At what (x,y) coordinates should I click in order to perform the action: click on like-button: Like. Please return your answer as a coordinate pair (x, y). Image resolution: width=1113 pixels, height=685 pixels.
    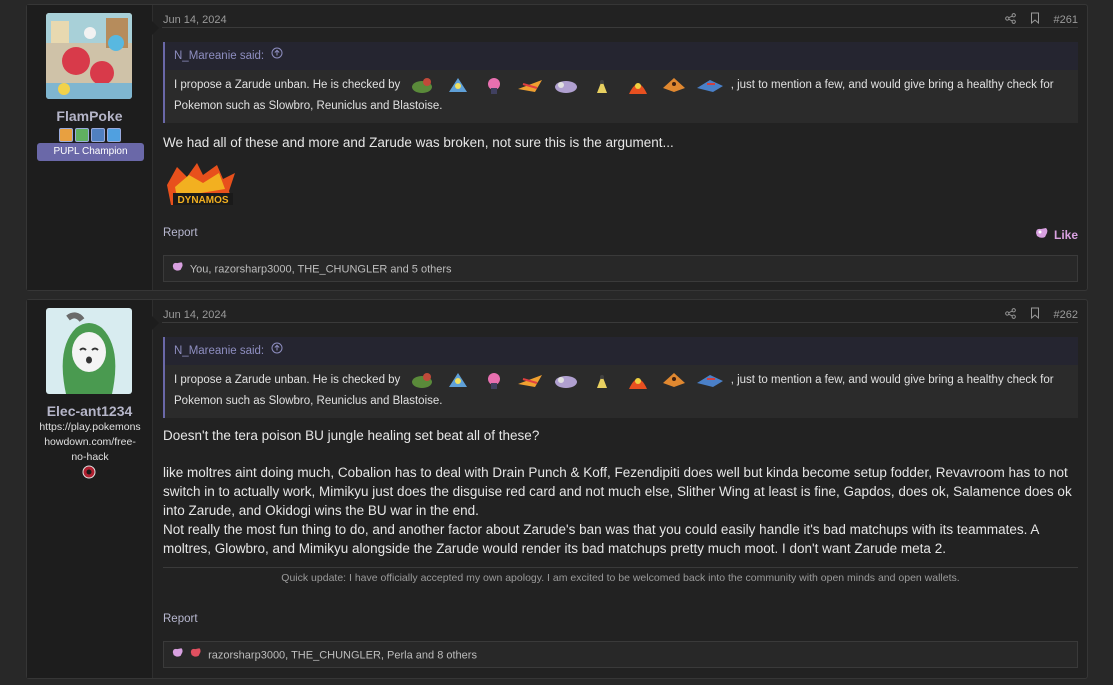
    Looking at the image, I should click on (1056, 234).